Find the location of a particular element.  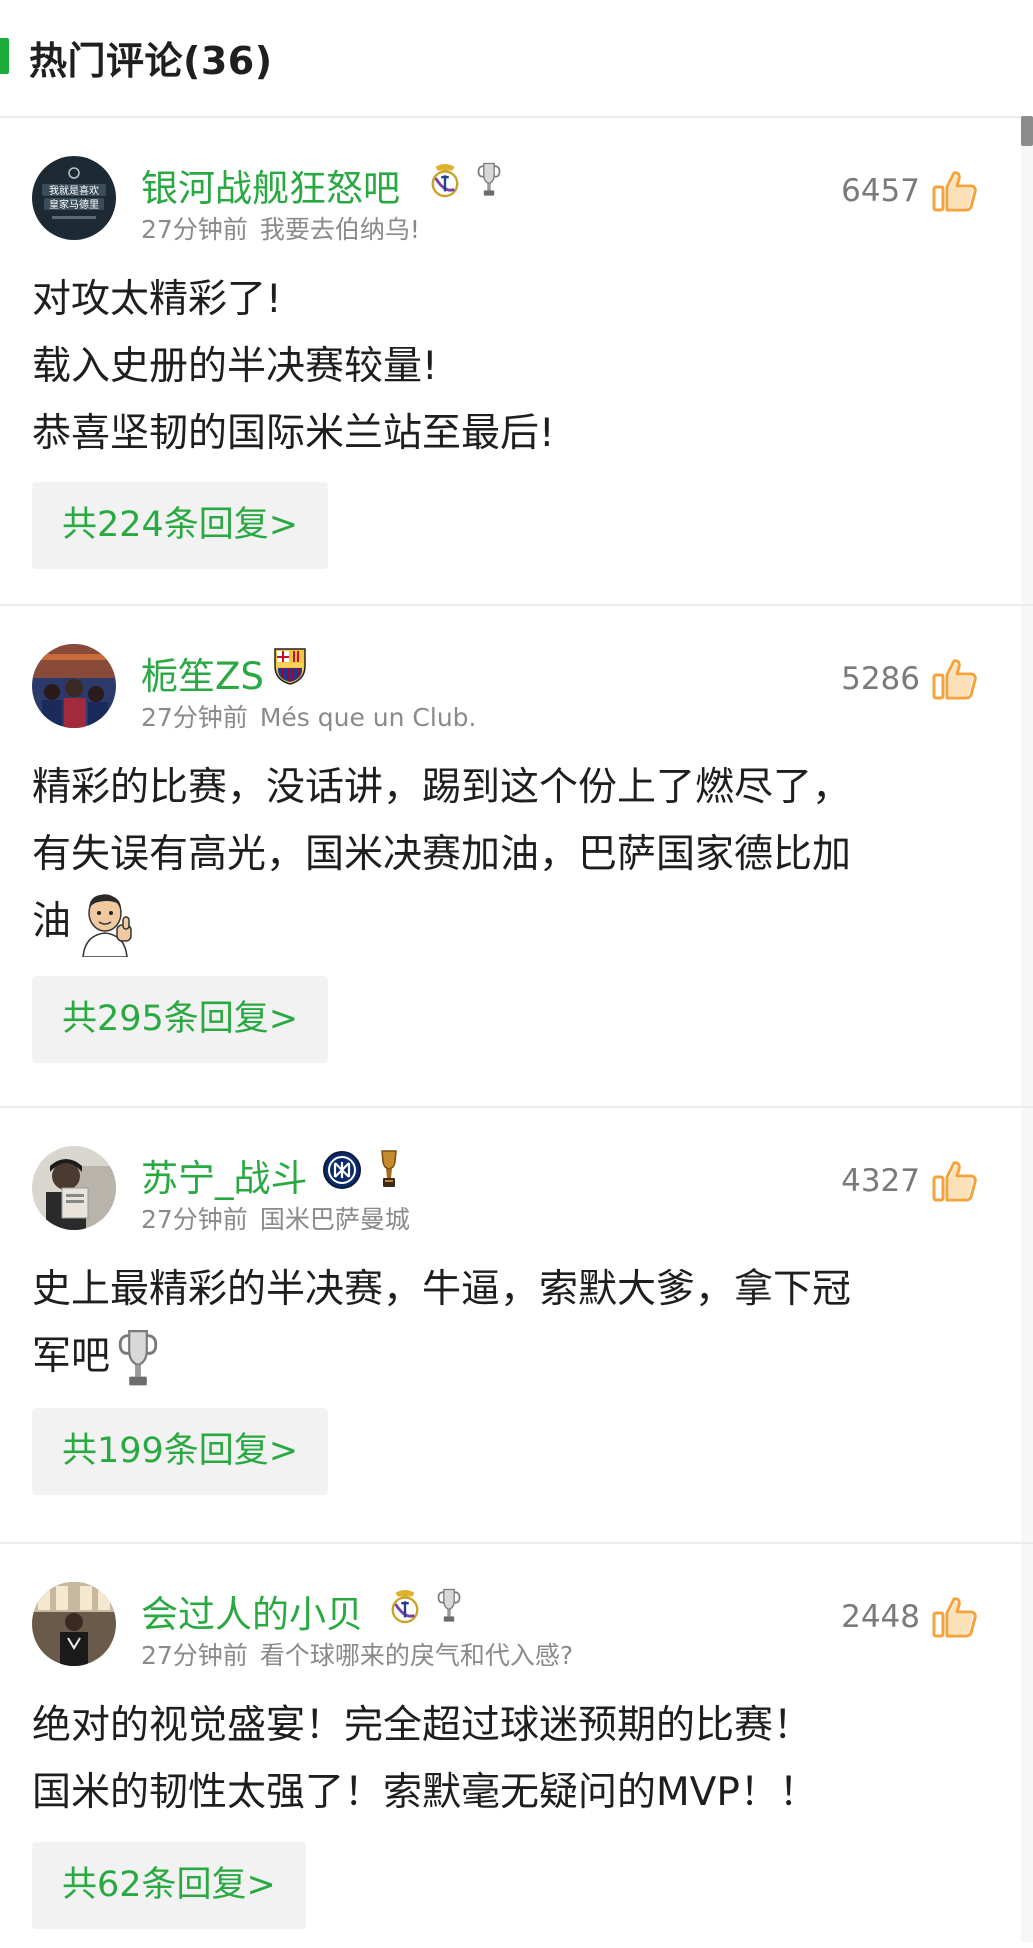

comment-line: 恭喜坚韧的国际米兰站至最后! is located at coordinates (293, 433).